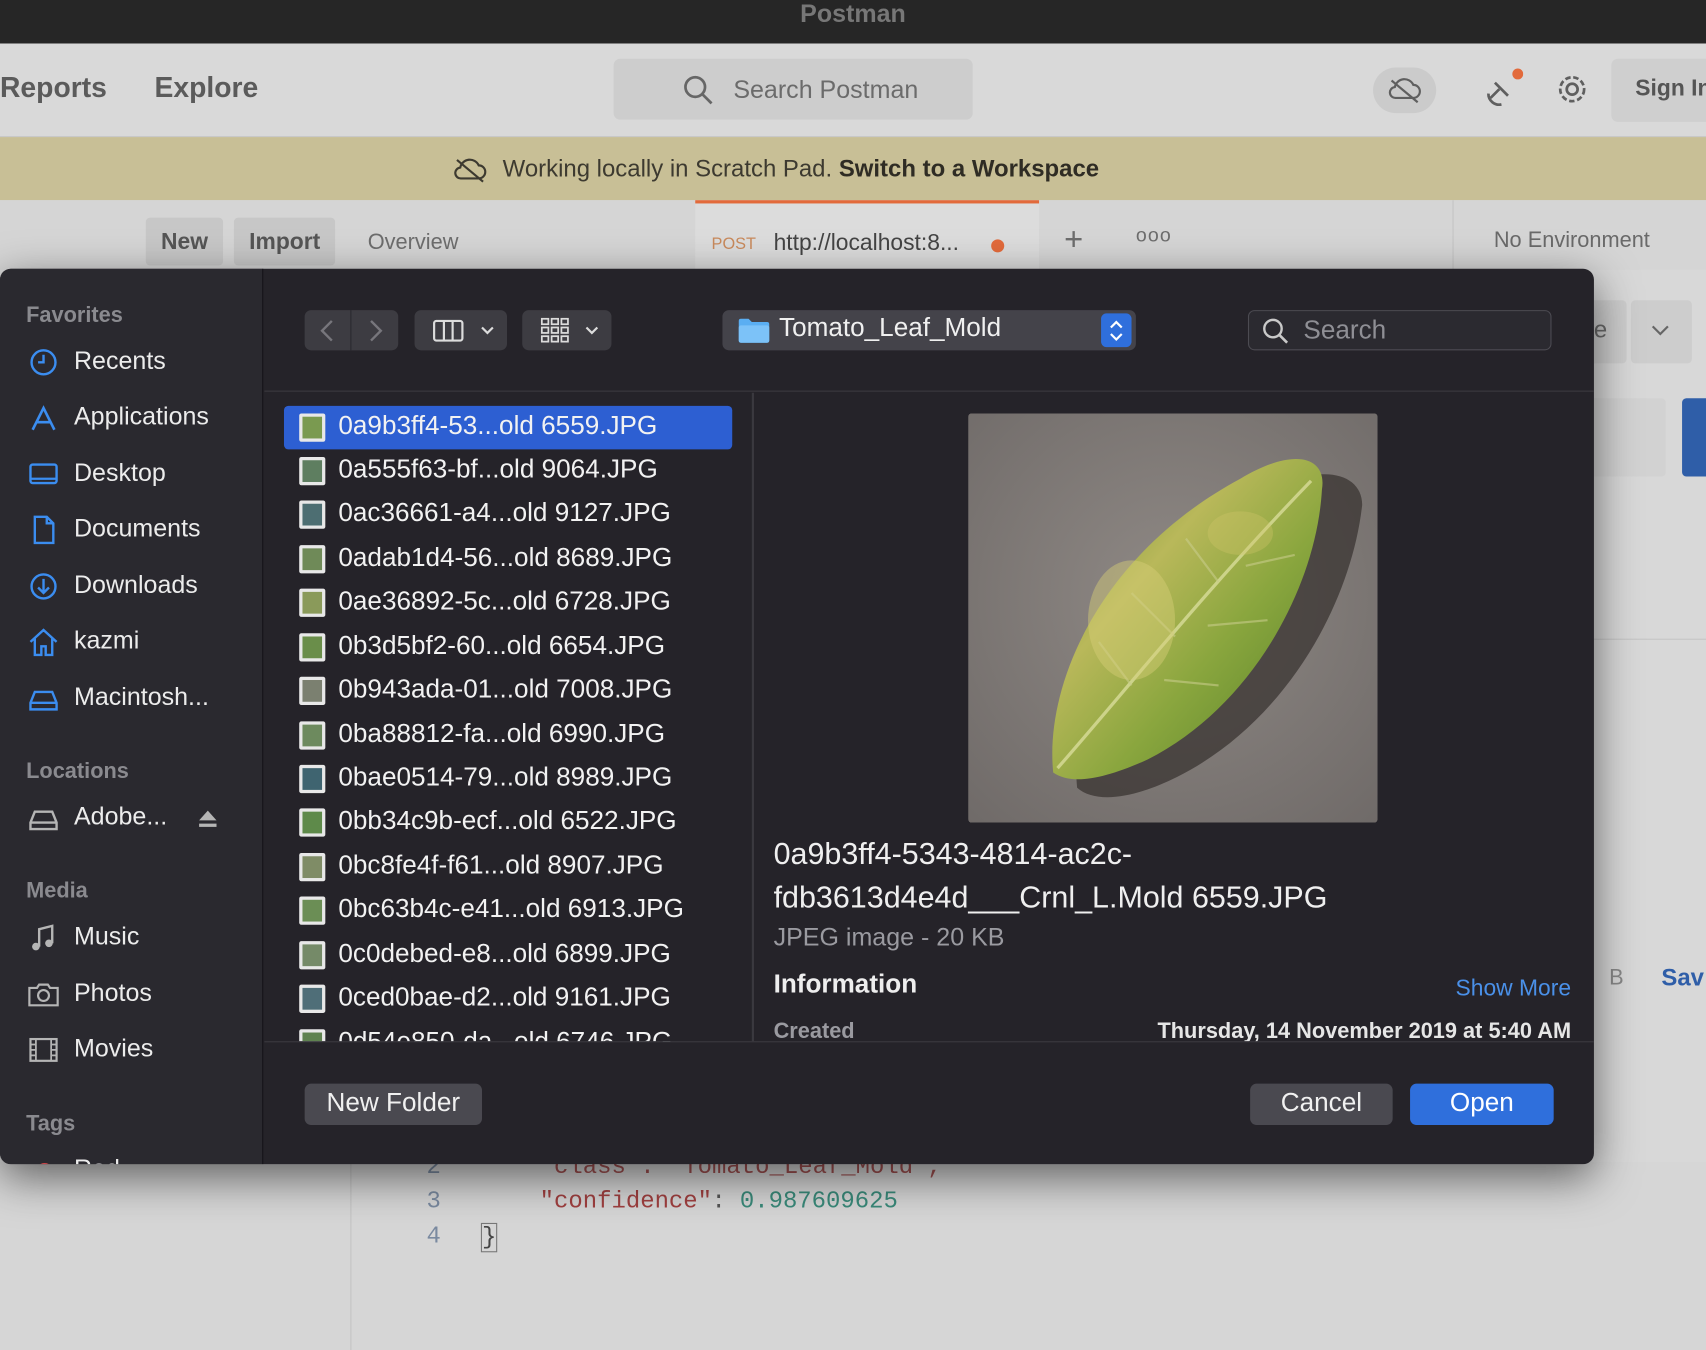  Describe the element at coordinates (929, 1102) in the screenshot. I see `dialog-footer: New Folder Cancel Open` at that location.